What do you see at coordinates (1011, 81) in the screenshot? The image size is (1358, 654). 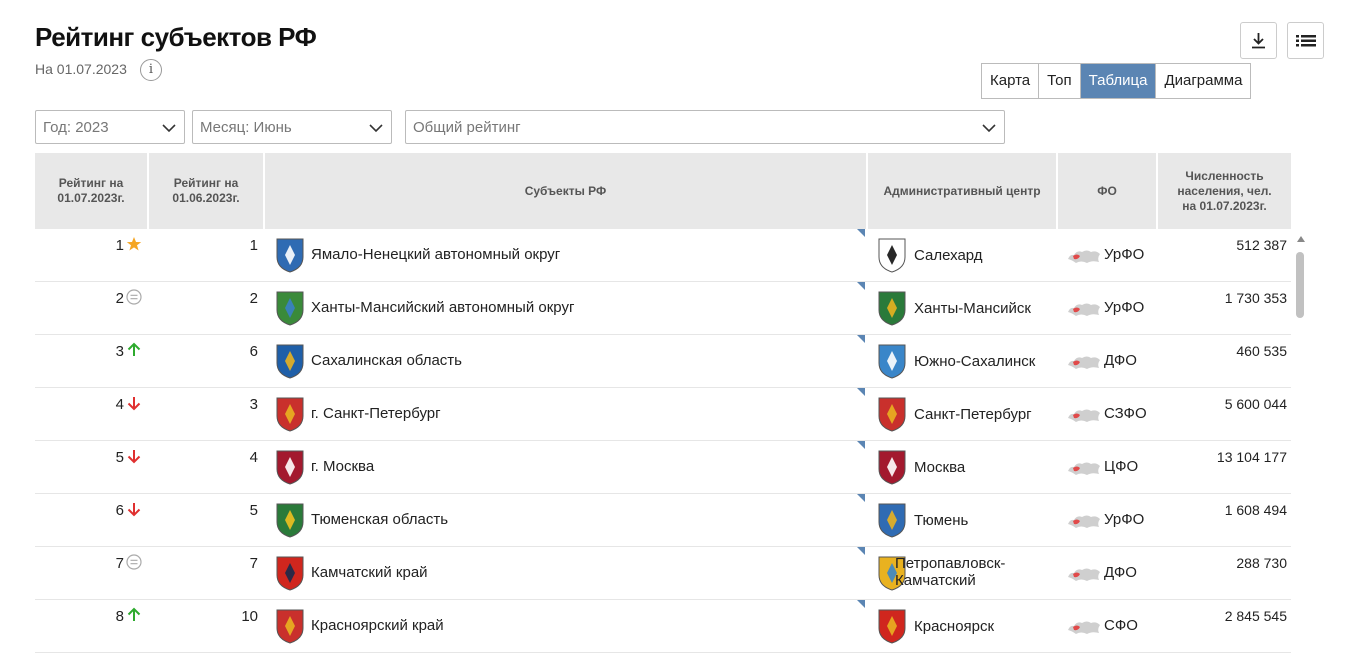 I see `tab-map: Карта` at bounding box center [1011, 81].